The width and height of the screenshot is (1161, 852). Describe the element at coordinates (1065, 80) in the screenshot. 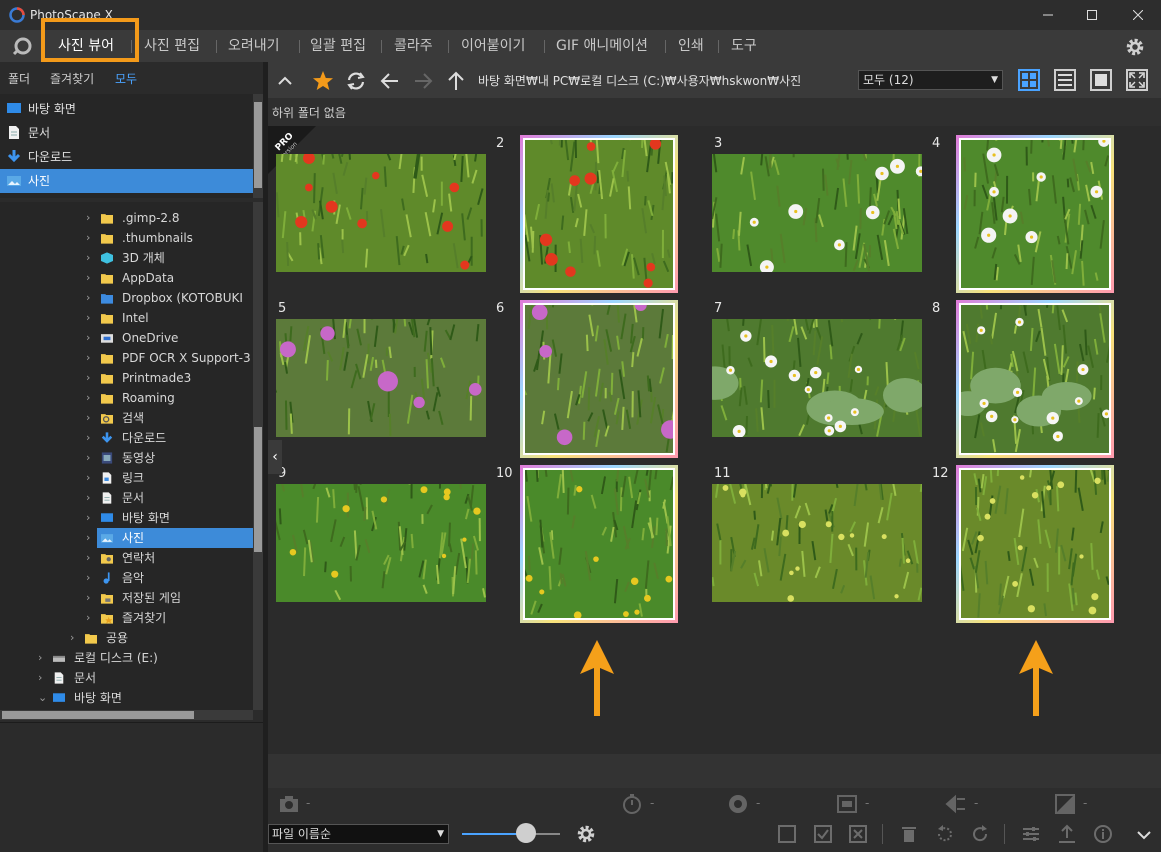

I see `list-view-button` at that location.